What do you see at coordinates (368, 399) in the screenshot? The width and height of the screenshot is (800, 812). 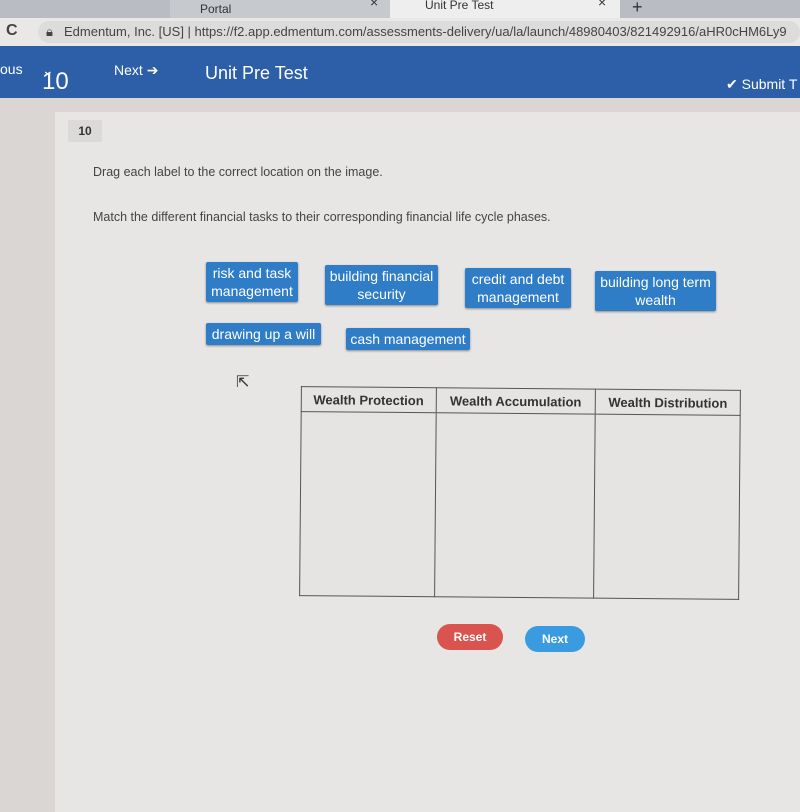 I see `column-header: Wealth Protection` at bounding box center [368, 399].